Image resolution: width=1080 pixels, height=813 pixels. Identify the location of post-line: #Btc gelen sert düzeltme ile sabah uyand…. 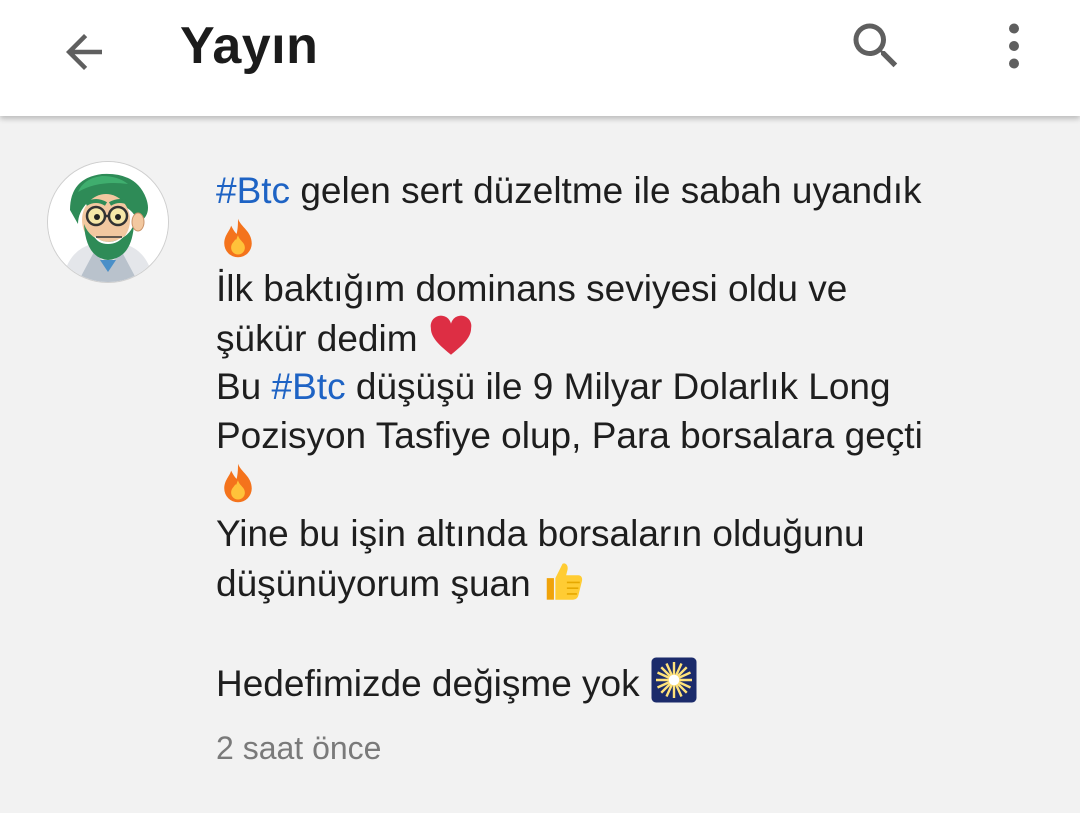
(631, 190).